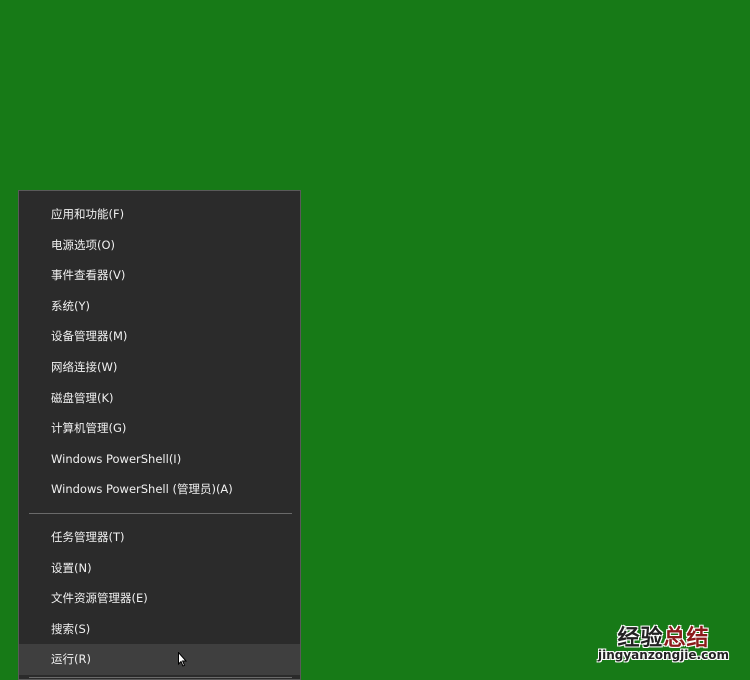  What do you see at coordinates (159, 306) in the screenshot?
I see `menu-item-system: 系统(Y)` at bounding box center [159, 306].